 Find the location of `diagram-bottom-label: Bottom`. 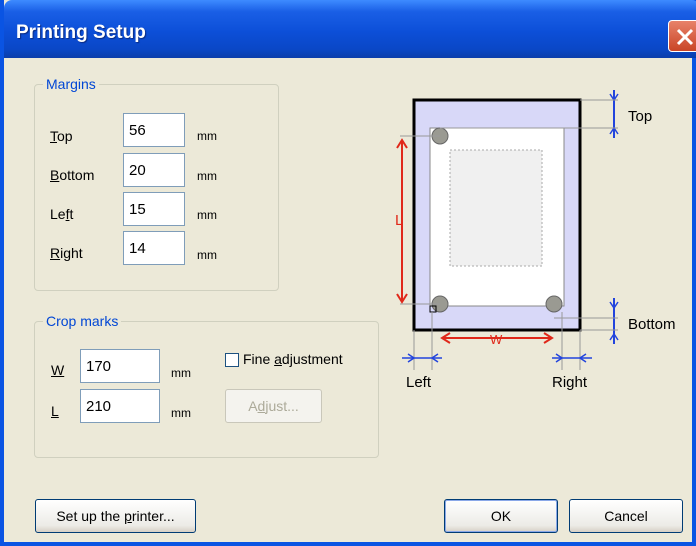

diagram-bottom-label: Bottom is located at coordinates (652, 324).